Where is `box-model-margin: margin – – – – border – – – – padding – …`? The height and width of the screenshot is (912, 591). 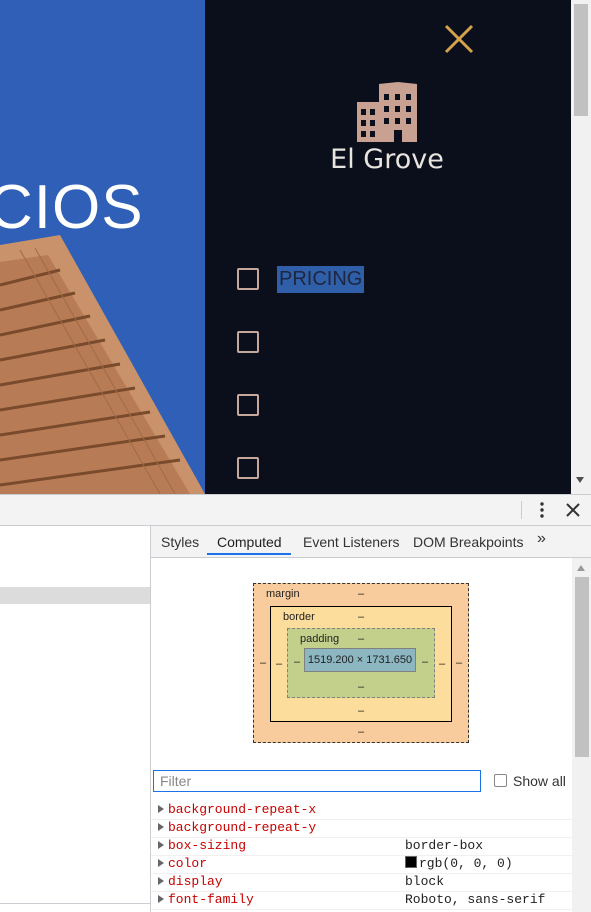 box-model-margin: margin – – – – border – – – – padding – … is located at coordinates (361, 663).